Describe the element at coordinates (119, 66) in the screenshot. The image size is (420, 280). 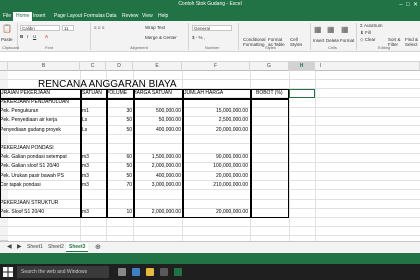
I see `column-header: D` at that location.